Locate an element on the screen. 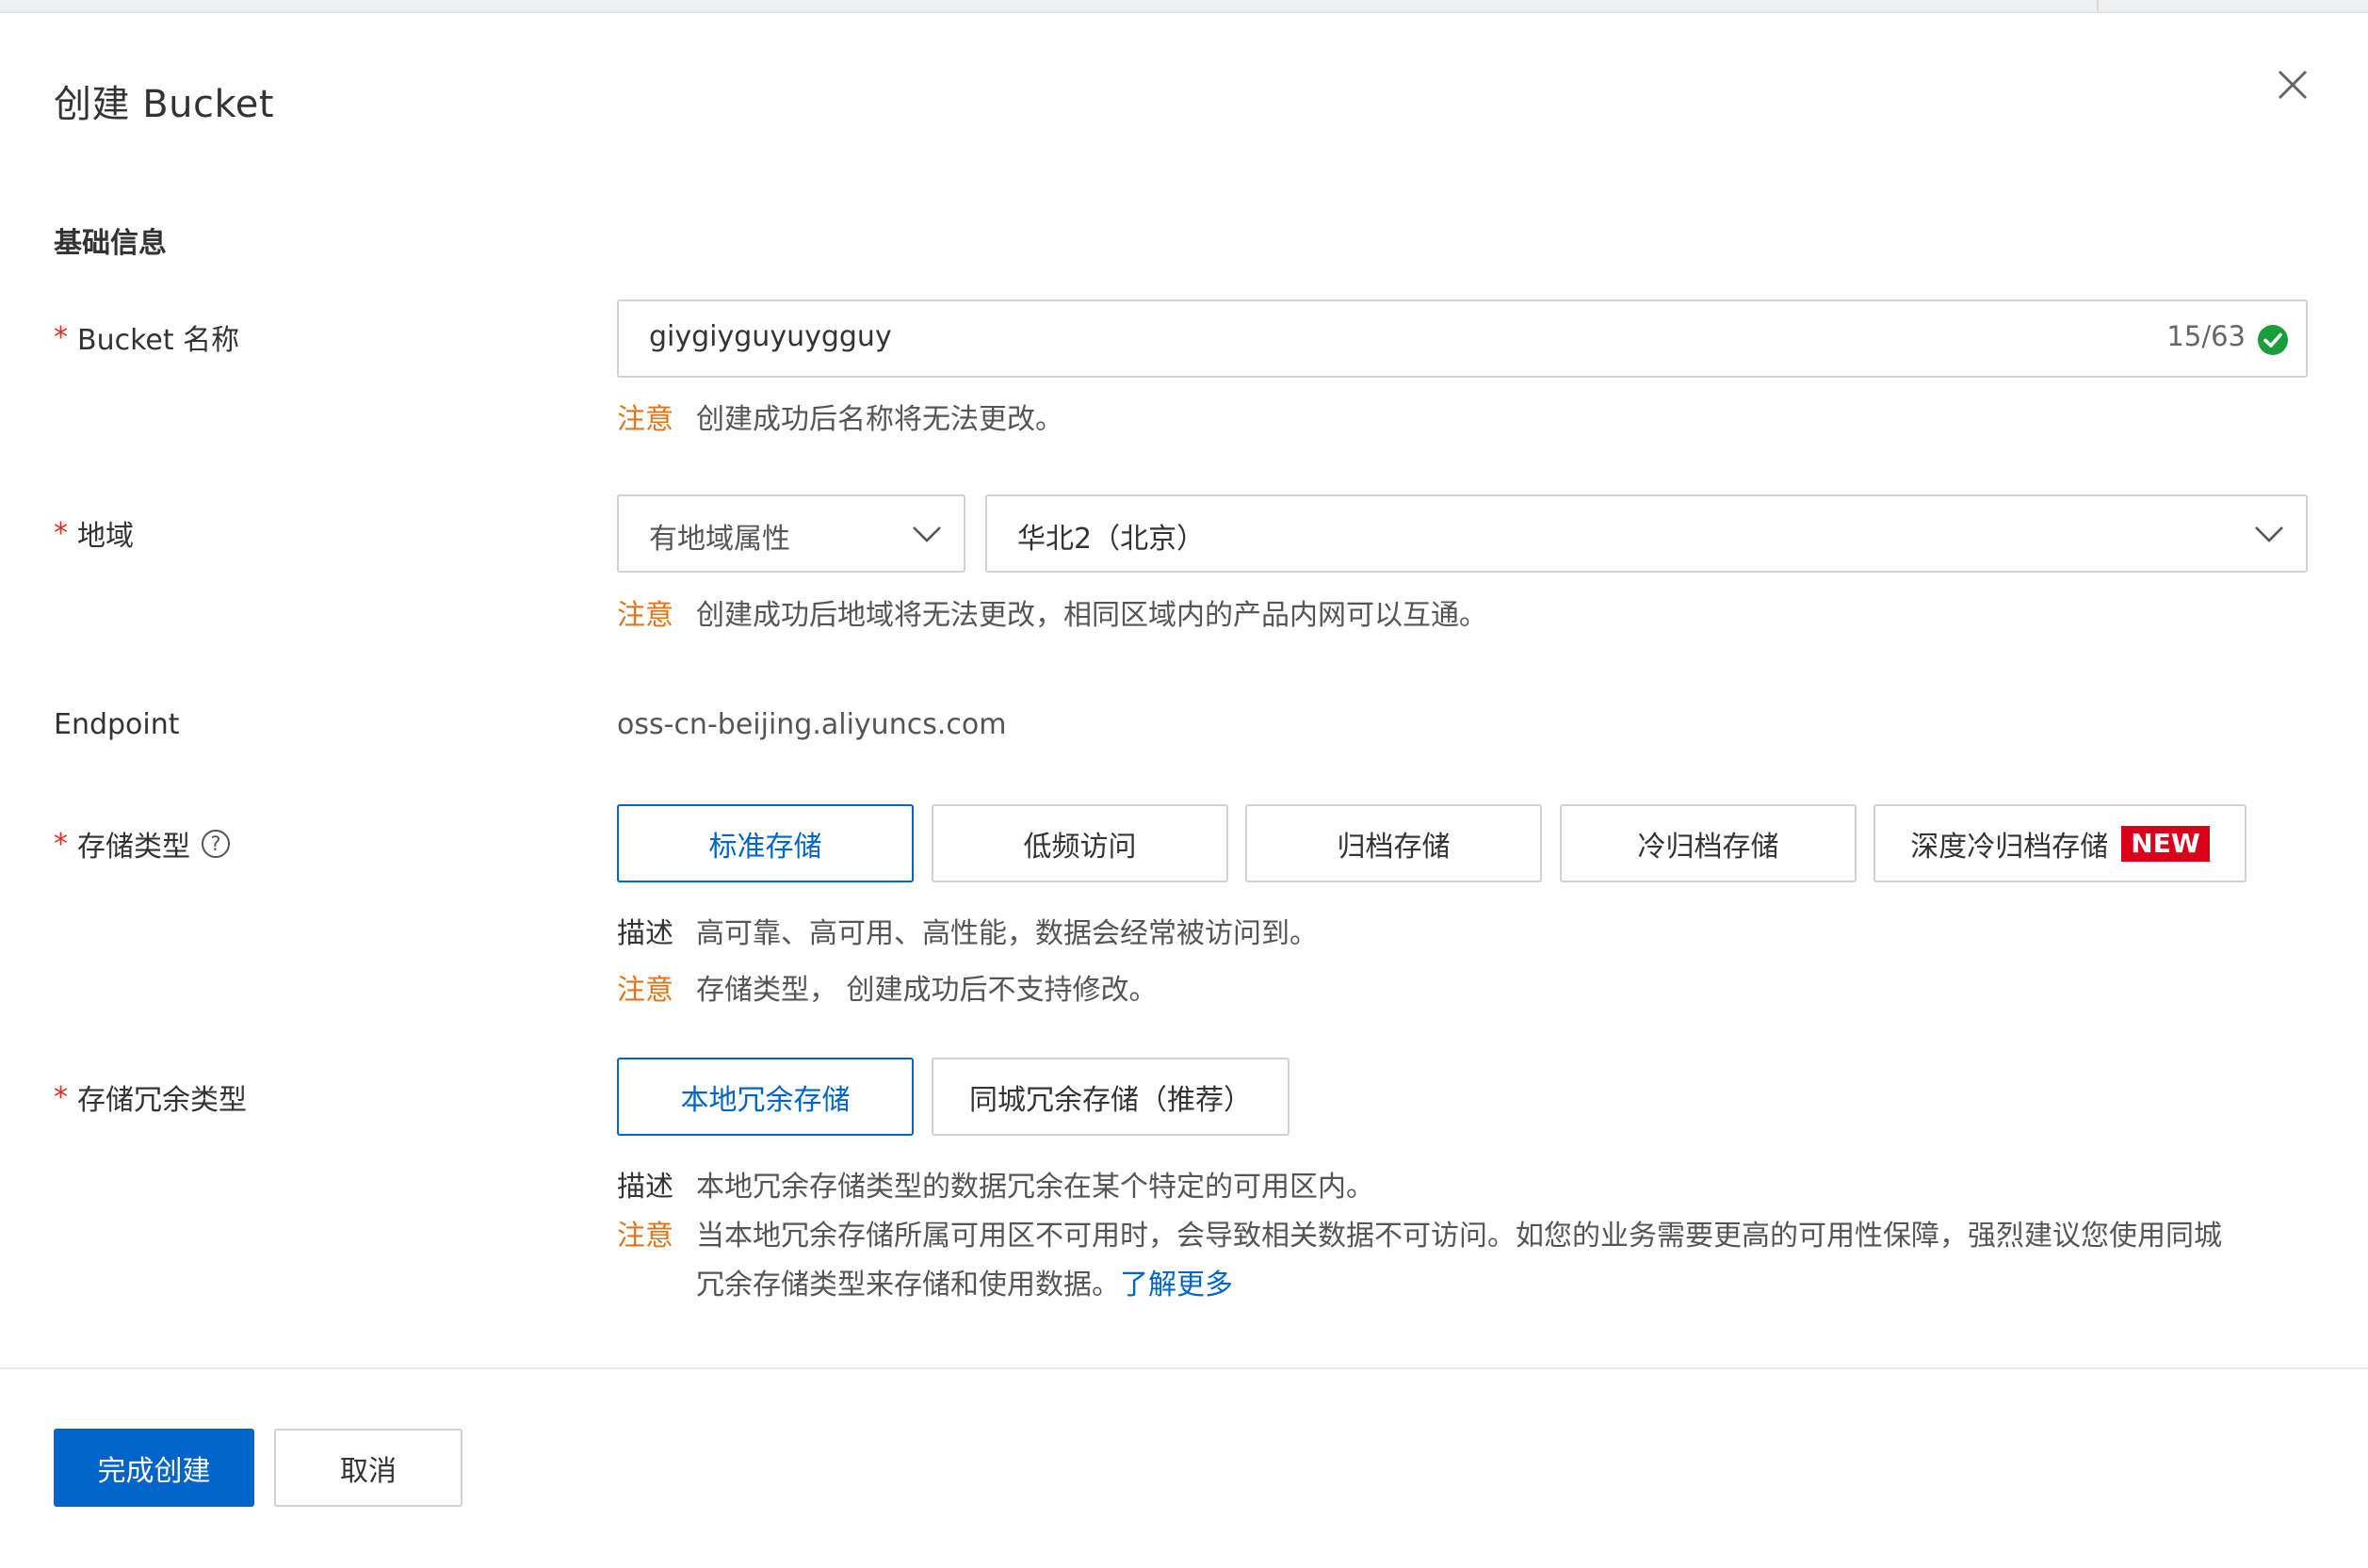  bucket-name-value: giygiyguyuygguy is located at coordinates (770, 336).